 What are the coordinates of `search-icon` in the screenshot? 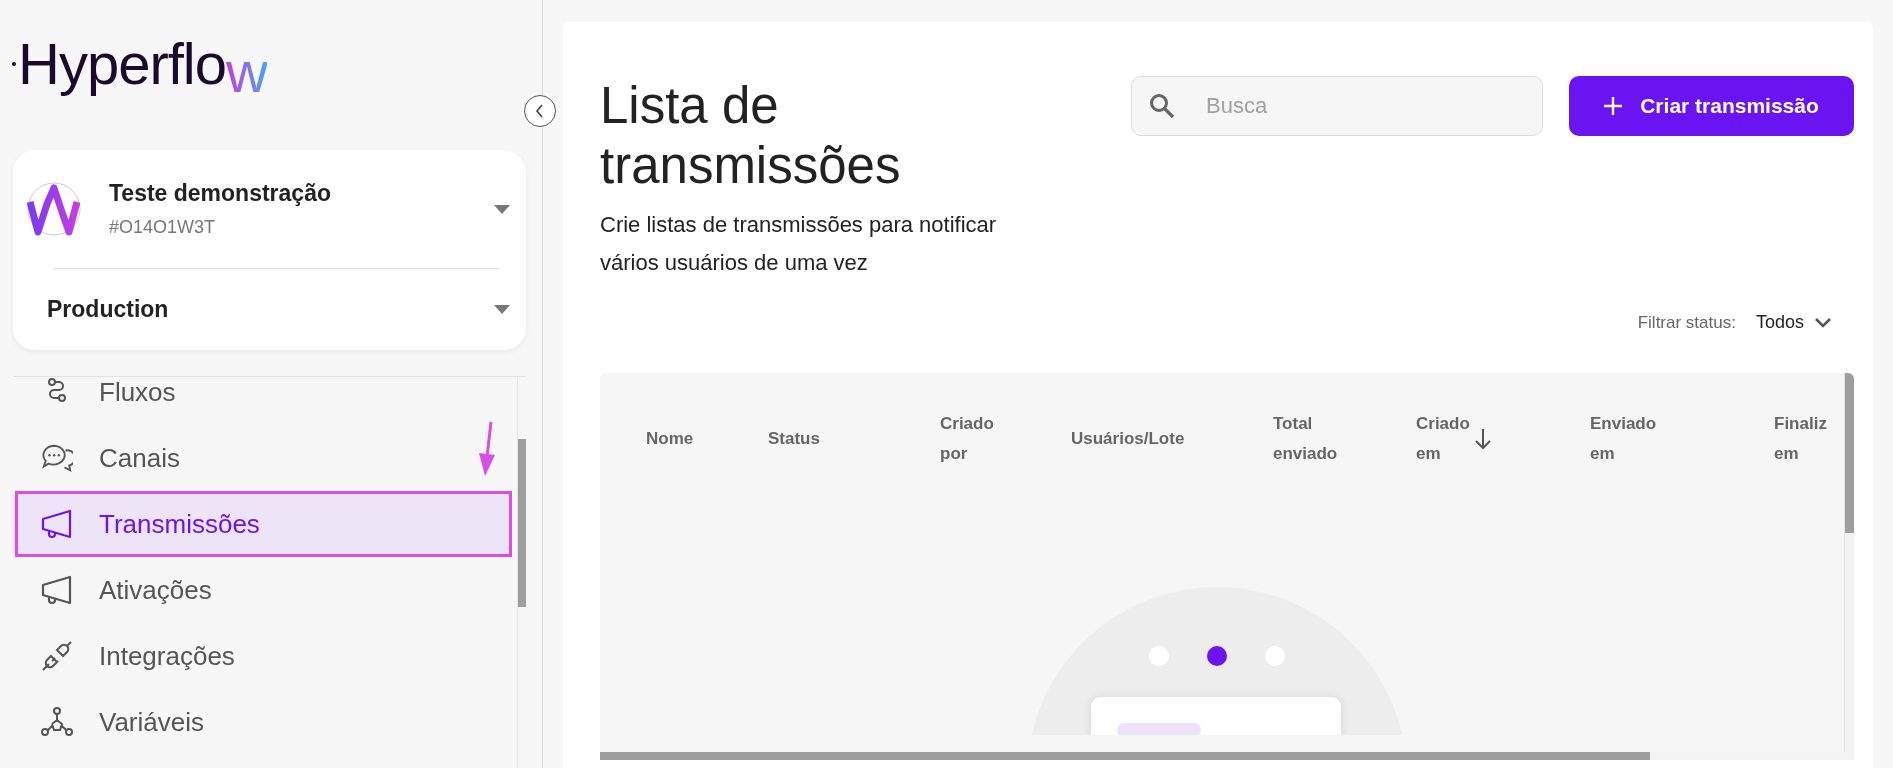 It's located at (1162, 106).